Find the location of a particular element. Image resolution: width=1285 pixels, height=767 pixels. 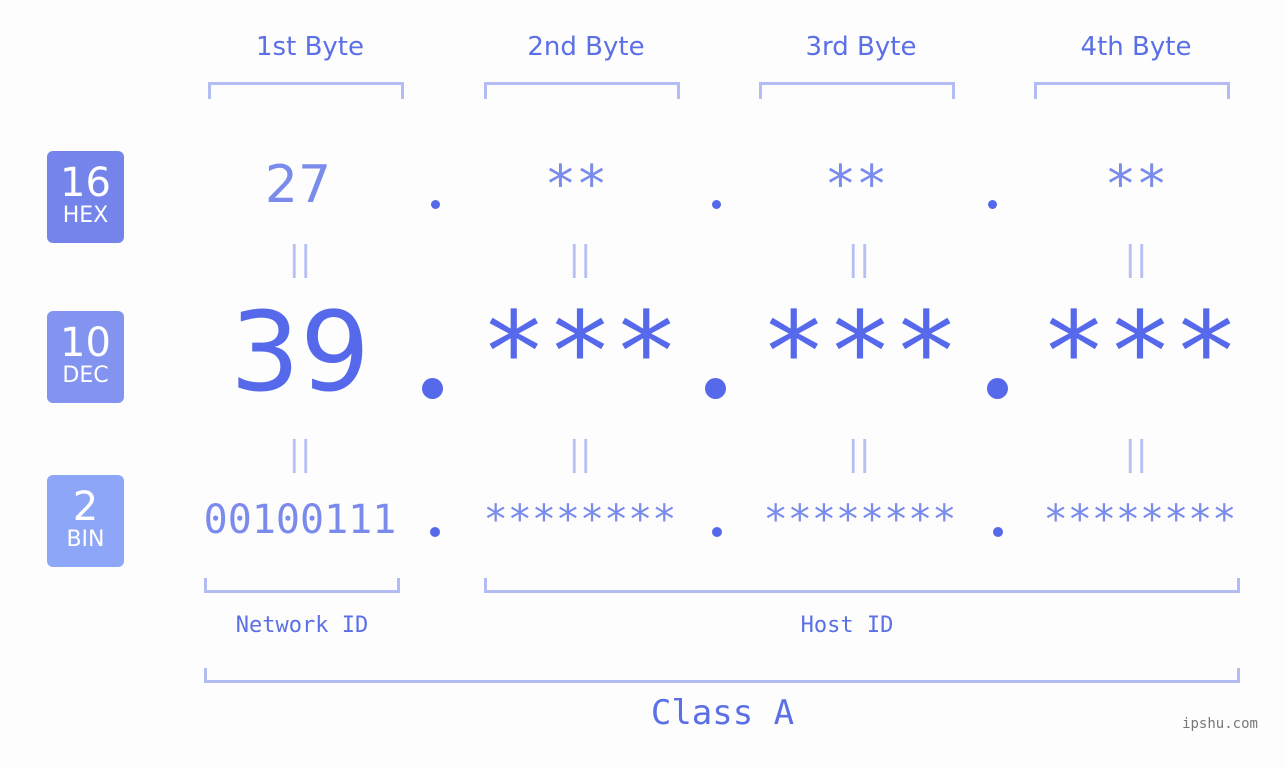

dec-badge-label: DEC is located at coordinates (85, 375).